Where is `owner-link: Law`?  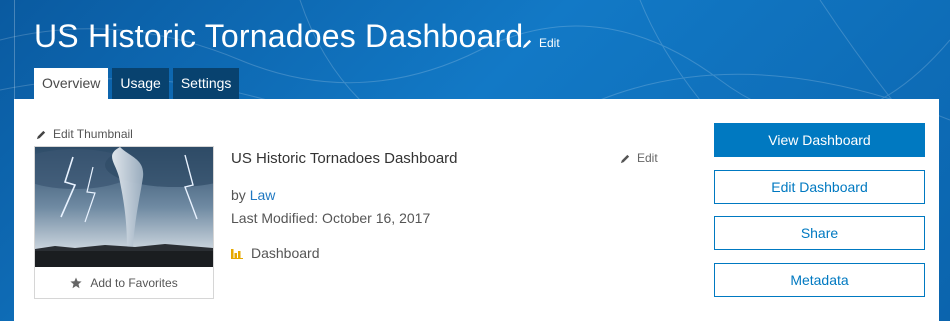
owner-link: Law is located at coordinates (263, 195).